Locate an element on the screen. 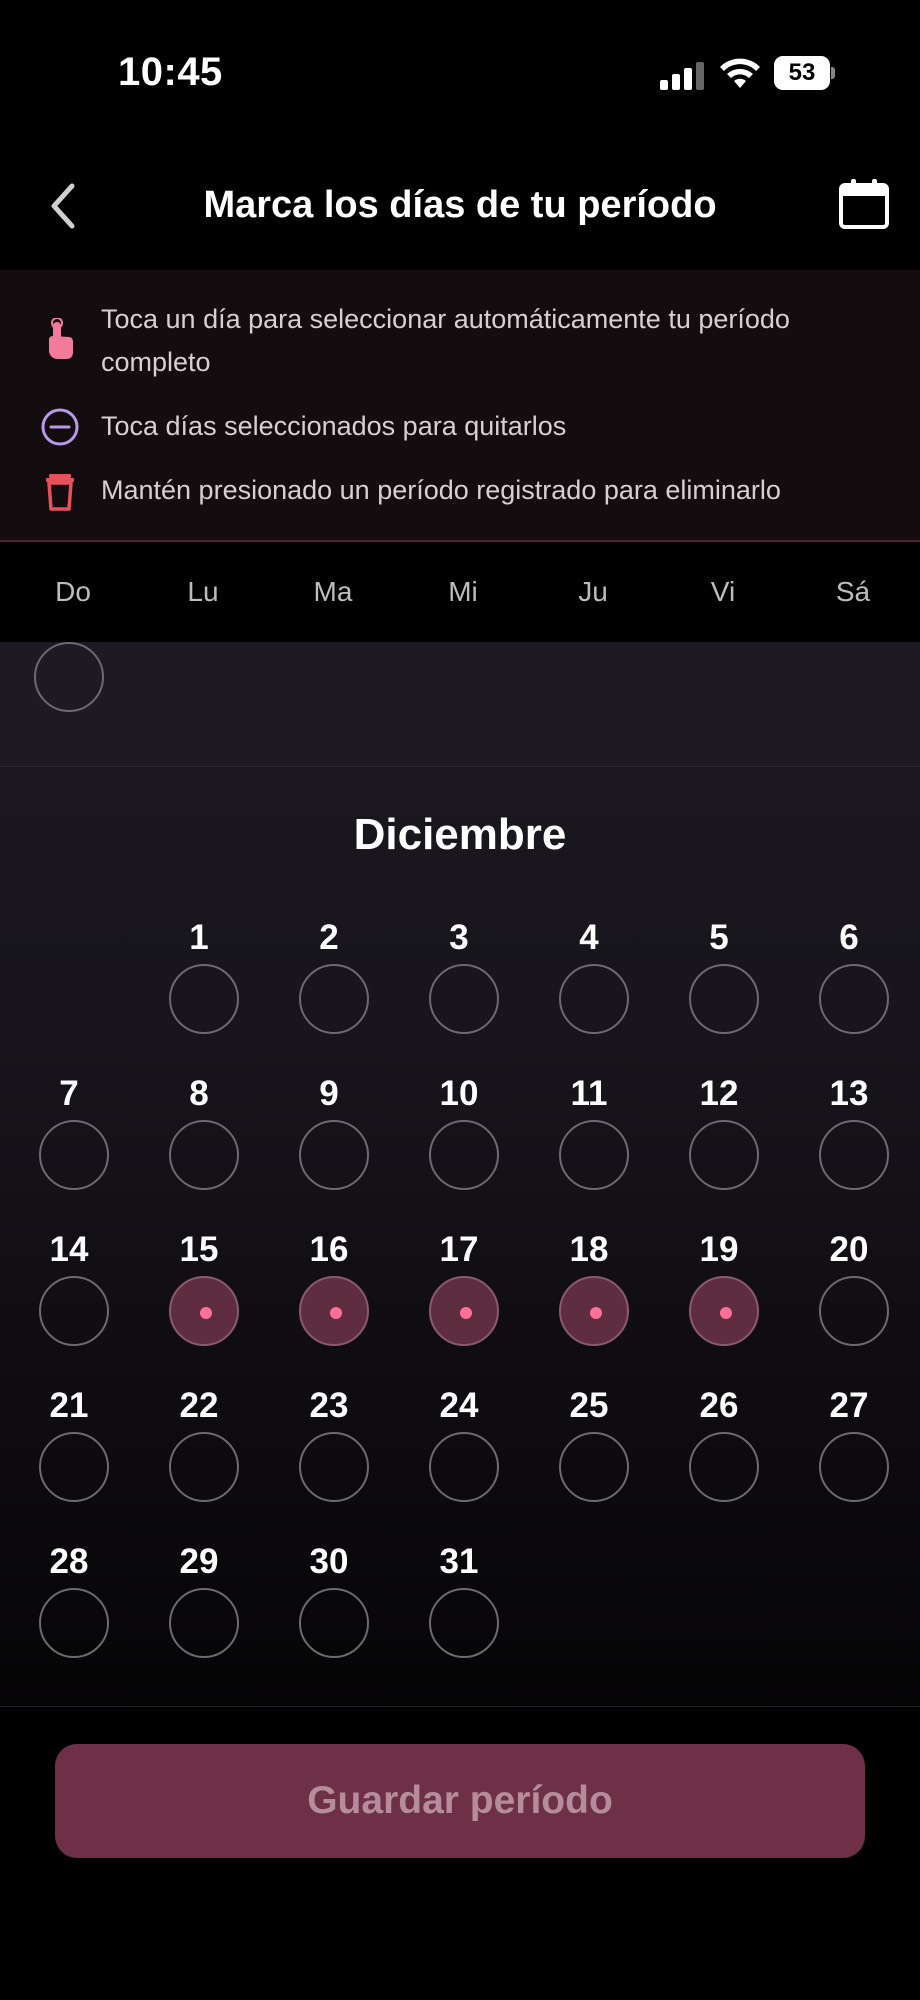  calendar-day: 6 is located at coordinates (849, 993).